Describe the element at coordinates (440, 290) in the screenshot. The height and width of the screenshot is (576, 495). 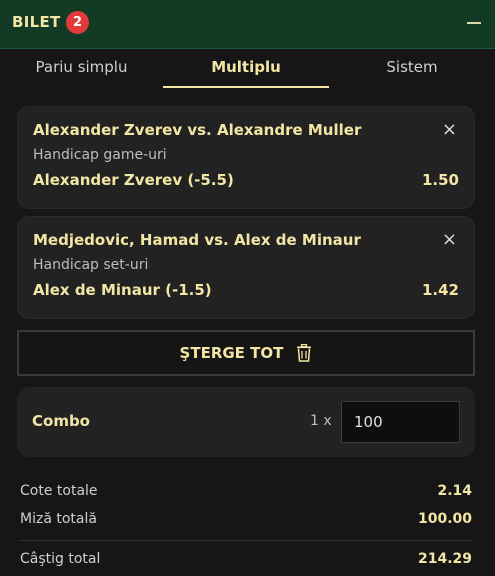
I see `bet-odds: 1.42` at that location.